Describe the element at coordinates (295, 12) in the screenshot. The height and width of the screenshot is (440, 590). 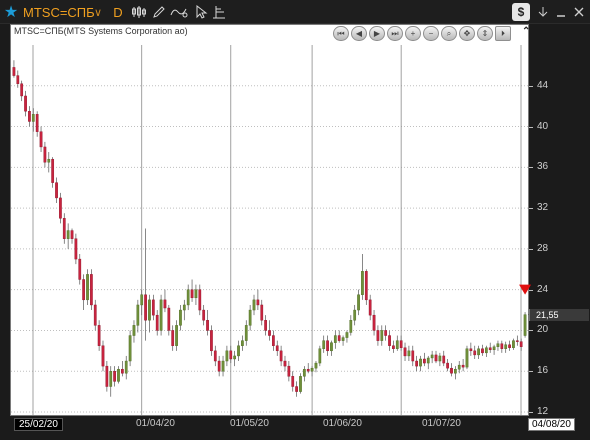
I see `chart-toolbar: ★ MTSC=СПБ ∨ D $` at that location.